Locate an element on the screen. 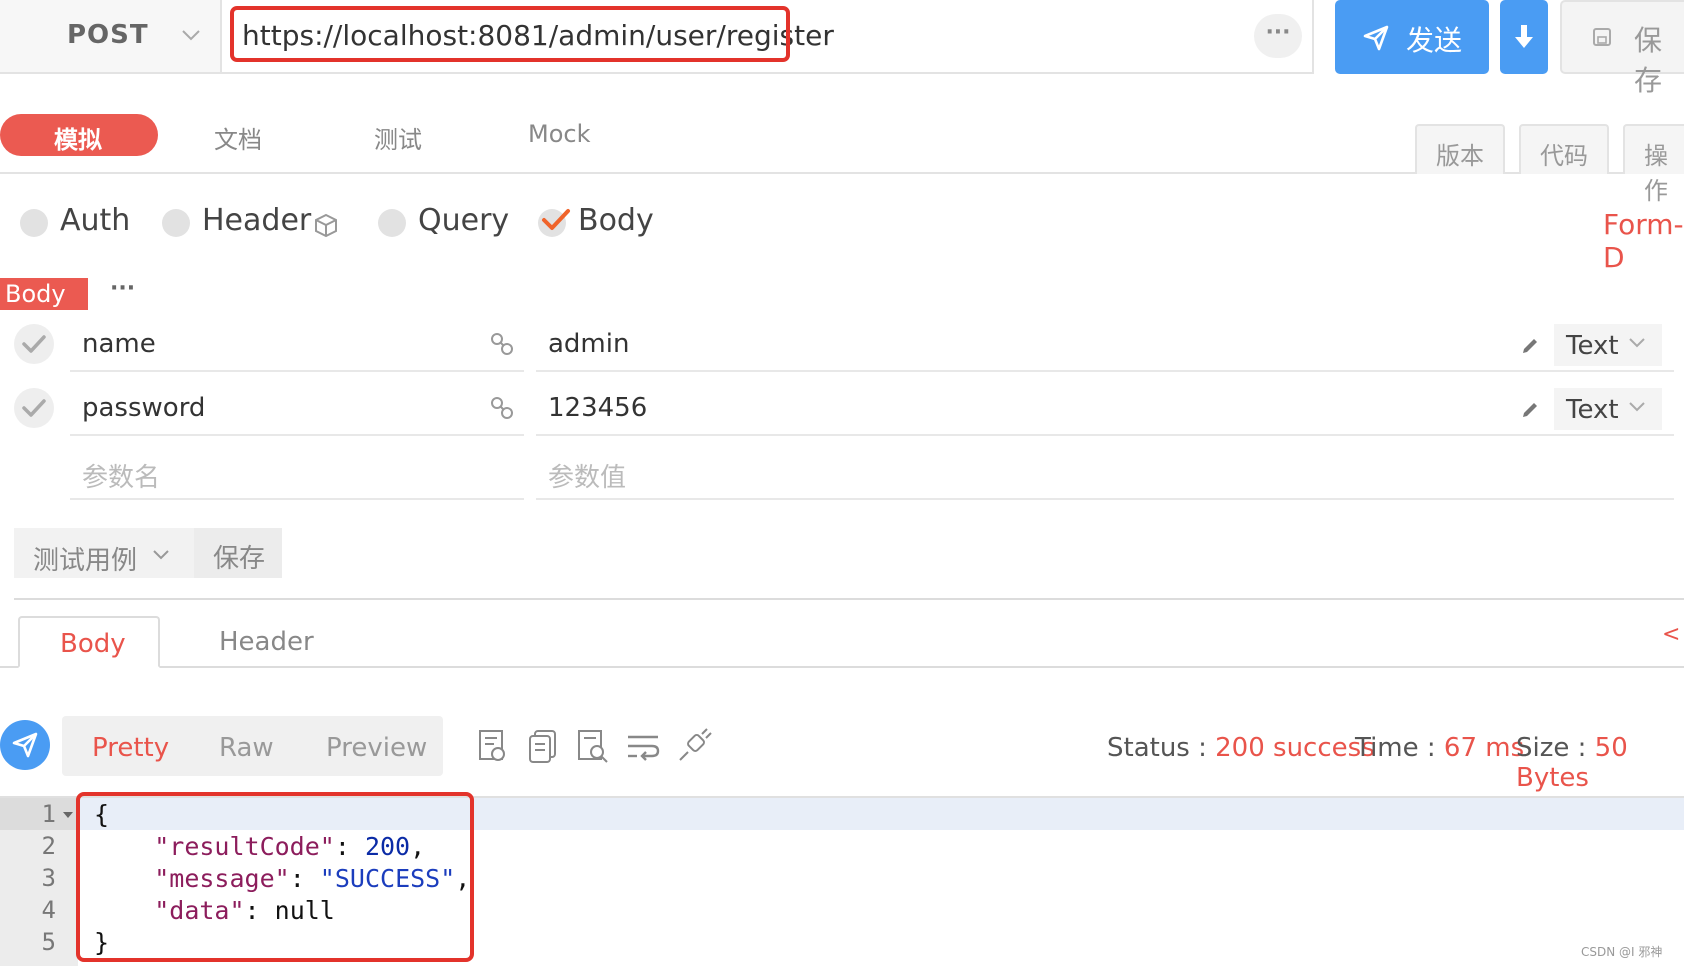 The height and width of the screenshot is (966, 1684). test-case-save-label: 保存 is located at coordinates (239, 559).